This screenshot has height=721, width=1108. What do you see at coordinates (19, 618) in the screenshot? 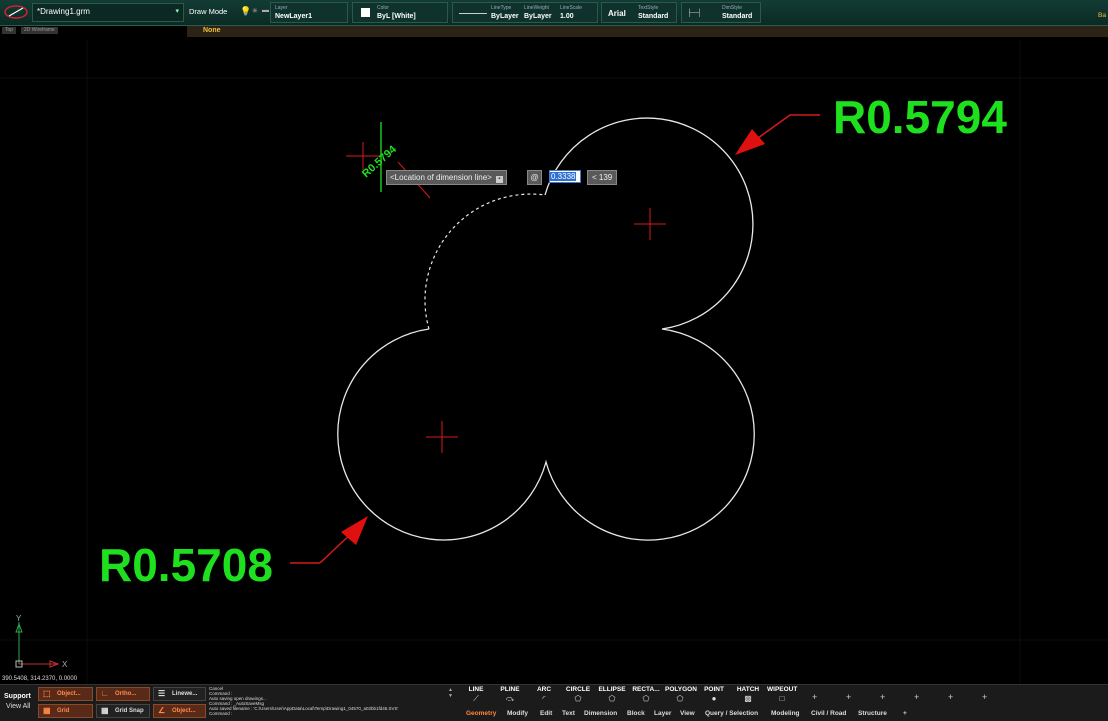
I see `svg-text: Y` at bounding box center [19, 618].